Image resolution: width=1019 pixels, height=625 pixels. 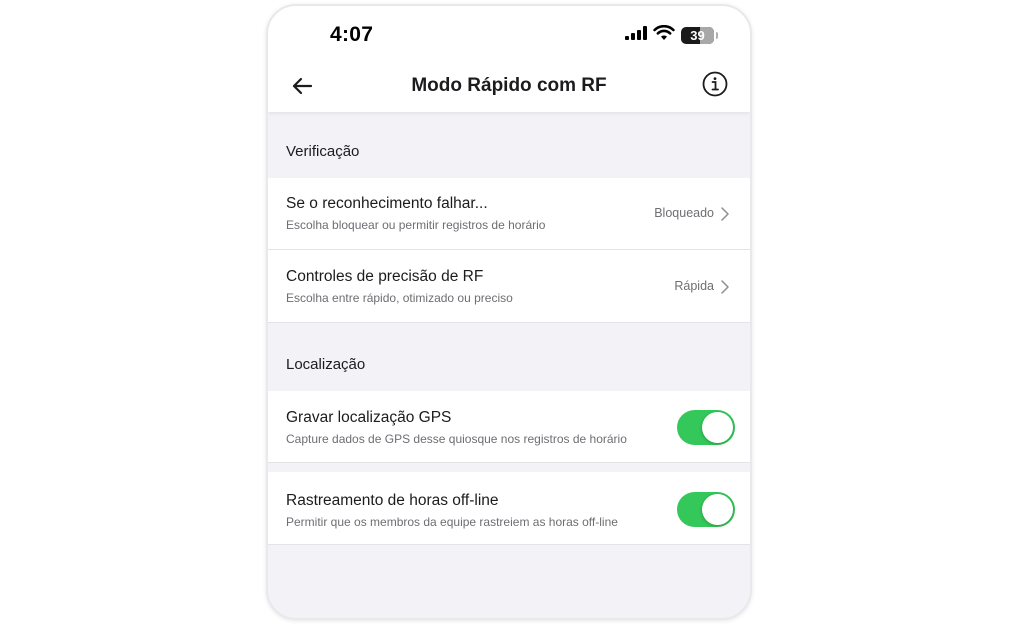 I want to click on row-title: Controles de precisão de RF, so click(x=385, y=276).